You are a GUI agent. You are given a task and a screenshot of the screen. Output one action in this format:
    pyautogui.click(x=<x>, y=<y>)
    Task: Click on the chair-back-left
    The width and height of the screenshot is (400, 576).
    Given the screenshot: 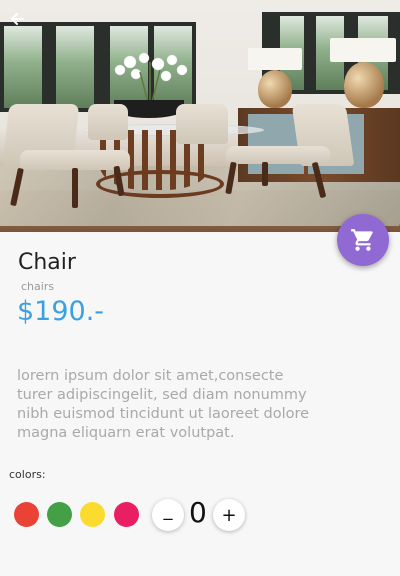 What is the action you would take?
    pyautogui.click(x=108, y=122)
    